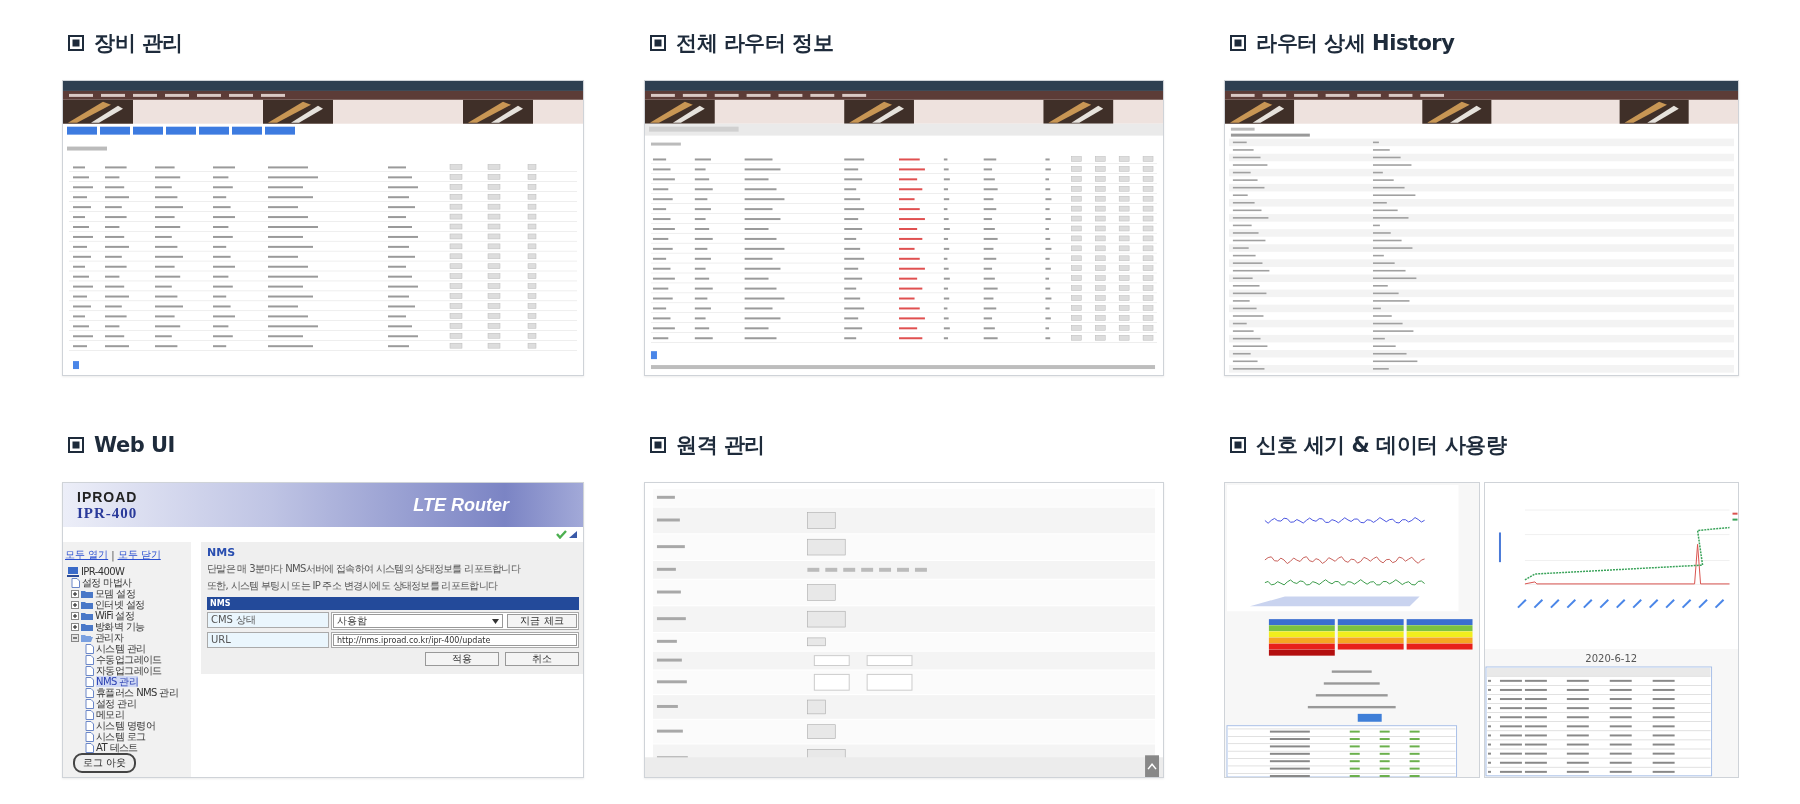 The image size is (1800, 804). What do you see at coordinates (542, 621) in the screenshot?
I see `check-now-button: 지금 체크` at bounding box center [542, 621].